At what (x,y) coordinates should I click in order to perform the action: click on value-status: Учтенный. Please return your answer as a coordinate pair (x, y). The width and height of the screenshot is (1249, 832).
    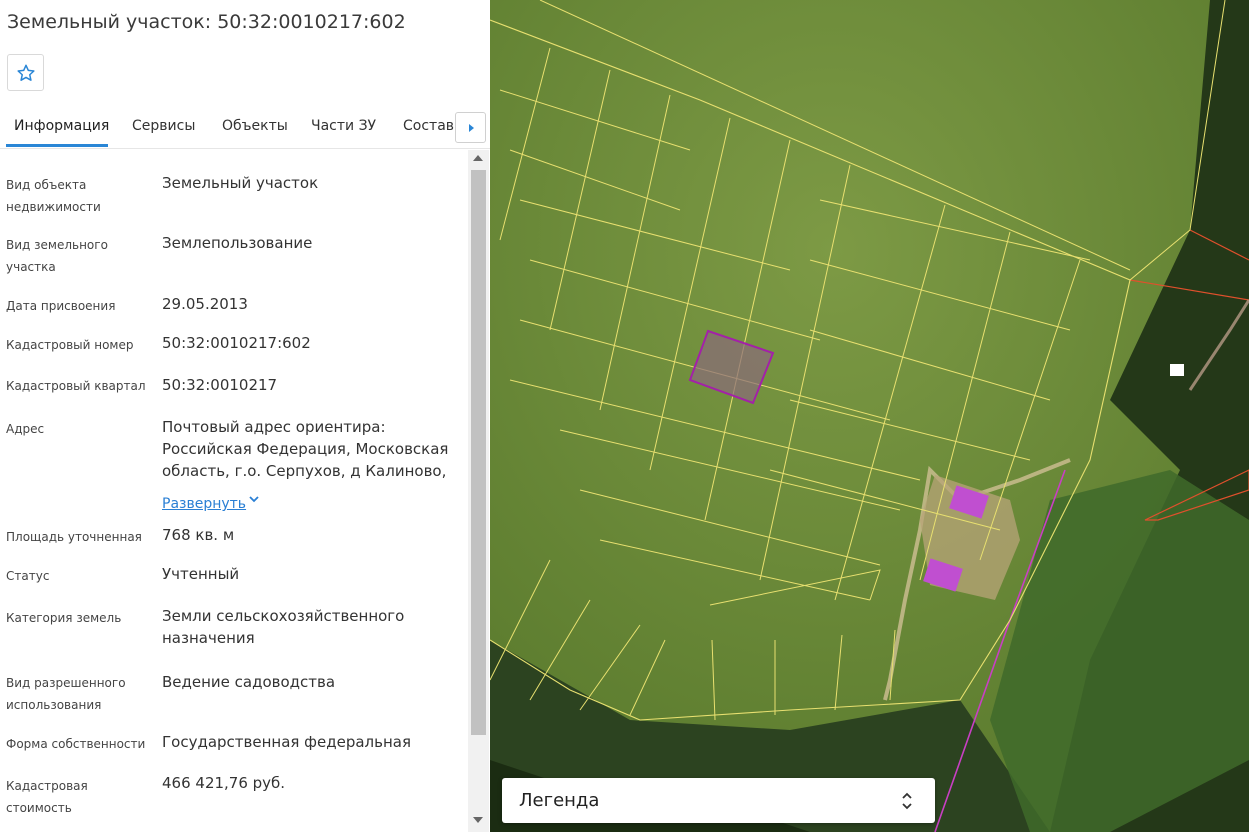
    Looking at the image, I should click on (201, 574).